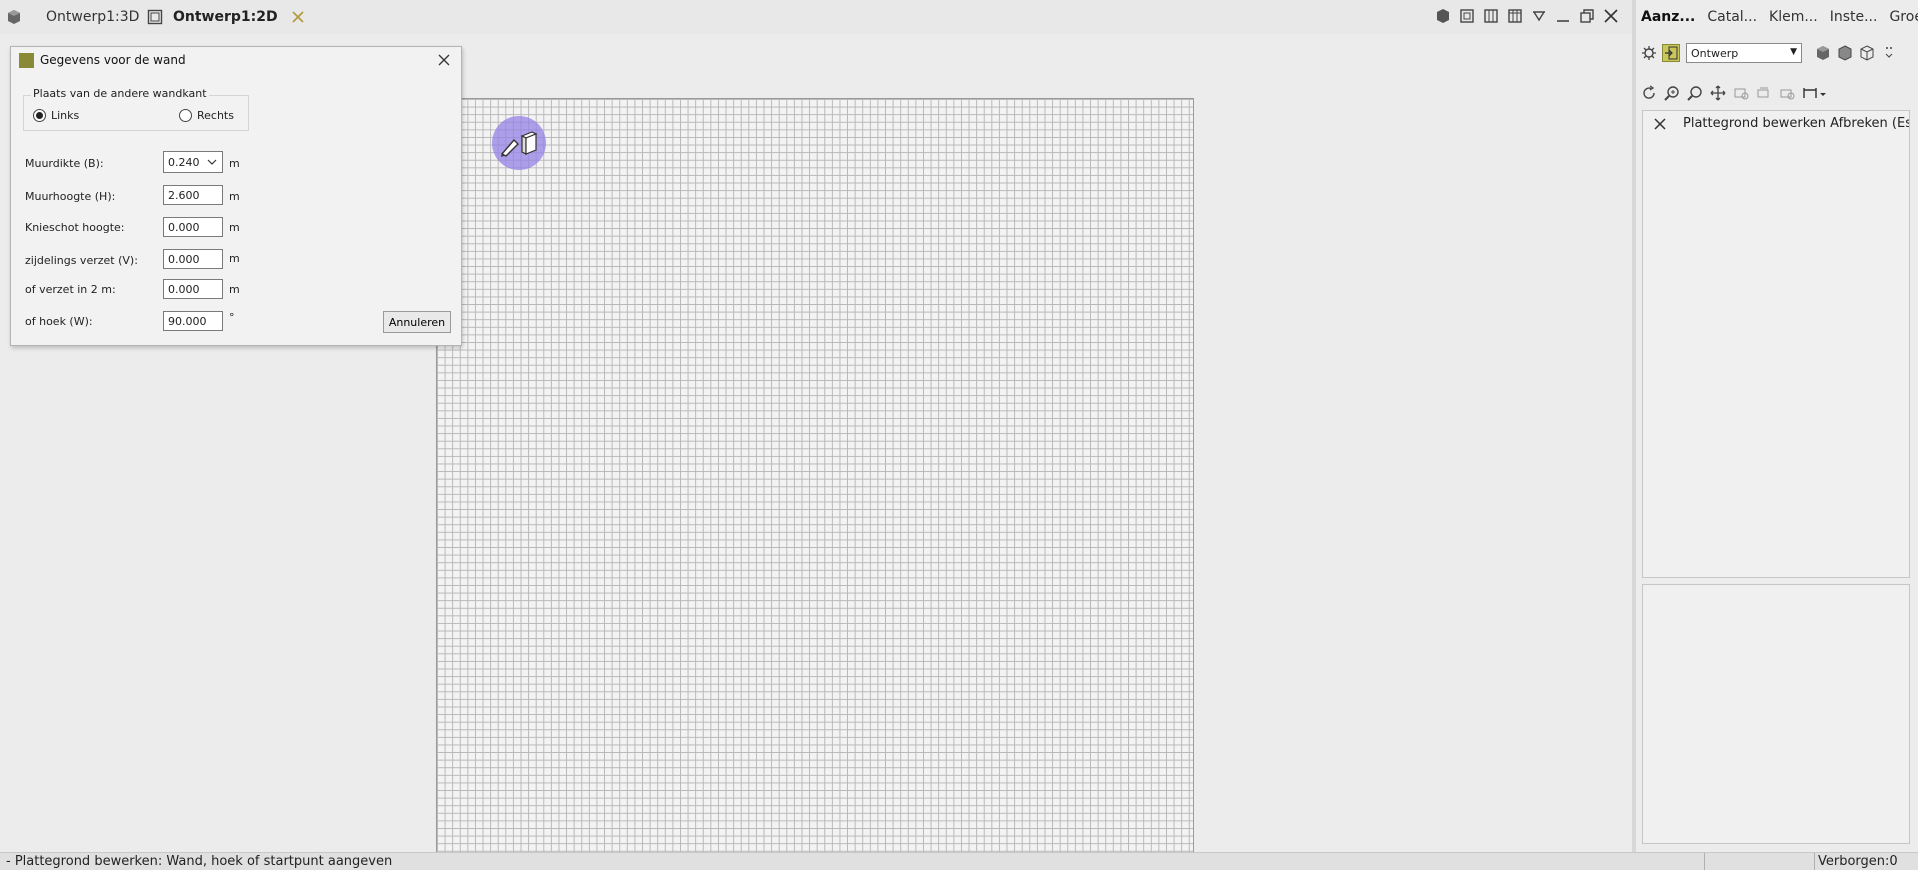 The width and height of the screenshot is (1918, 870). Describe the element at coordinates (81, 260) in the screenshot. I see `lateral-offset-label: zijdelings verzet (V):` at that location.